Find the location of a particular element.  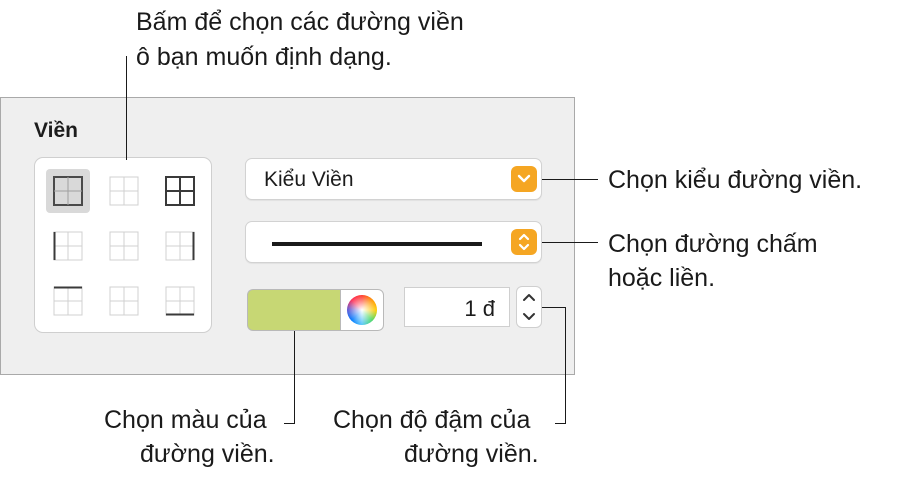

callout-weight-line2: đường viền. is located at coordinates (471, 454).